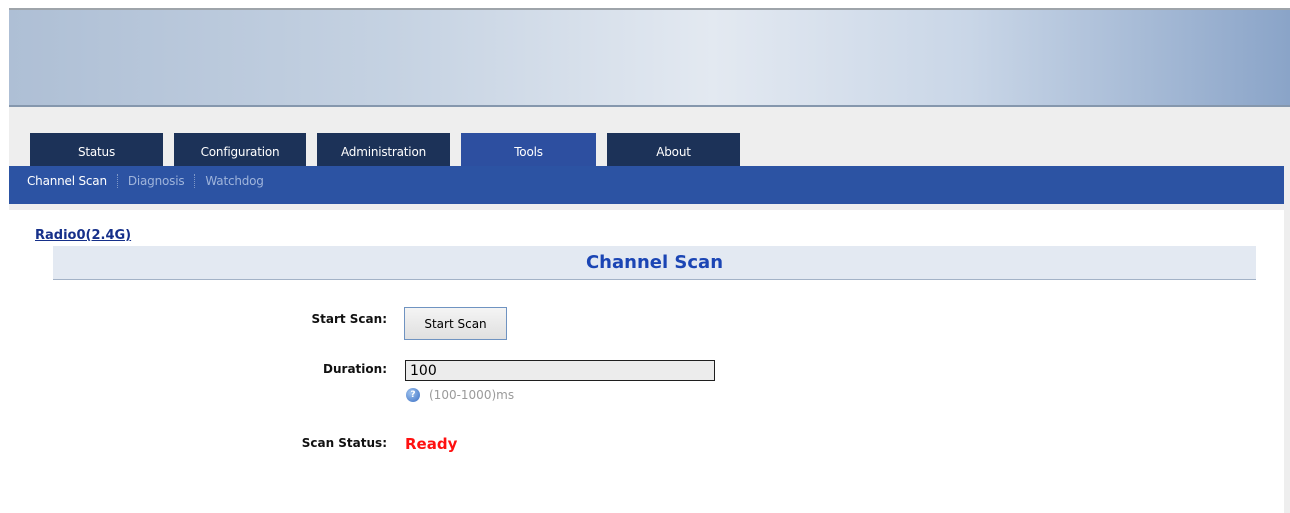 This screenshot has height=513, width=1290. What do you see at coordinates (646, 185) in the screenshot?
I see `sub-navigation: Channel Scan Diagnosis Watchdog` at bounding box center [646, 185].